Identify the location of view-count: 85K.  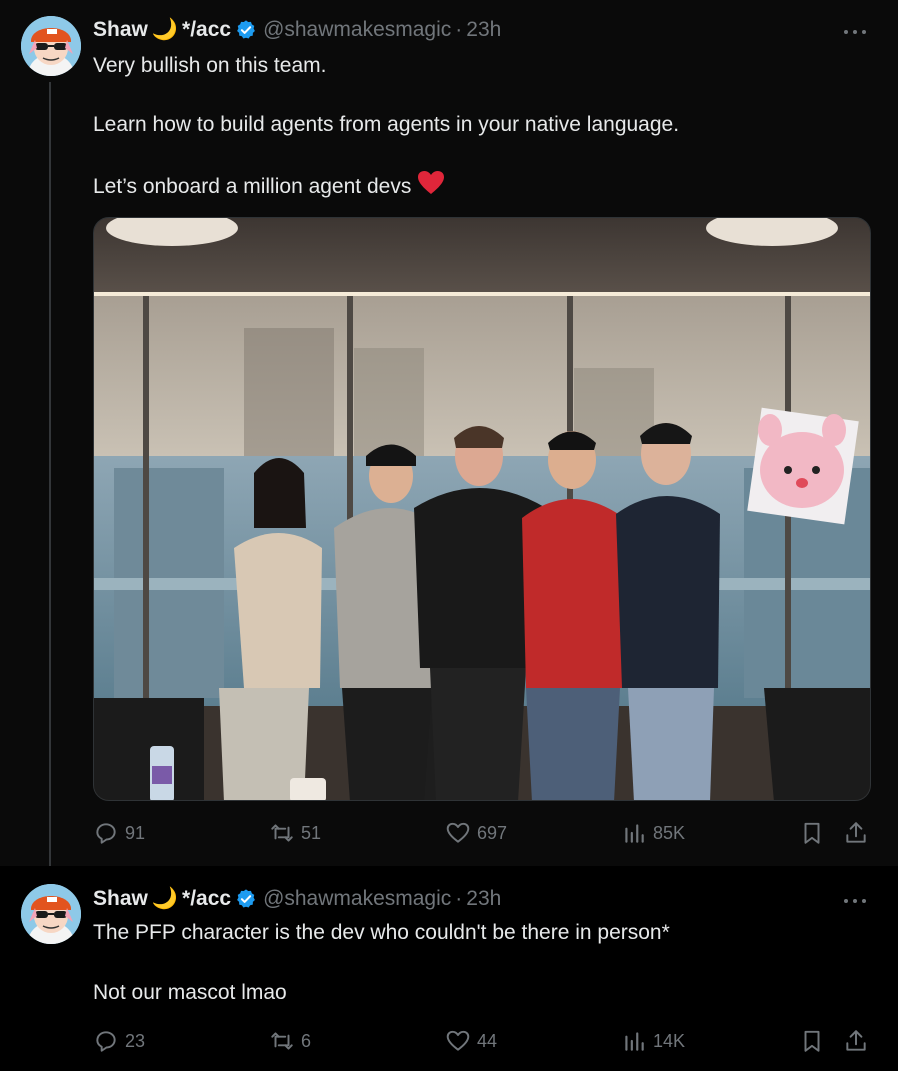
(669, 832).